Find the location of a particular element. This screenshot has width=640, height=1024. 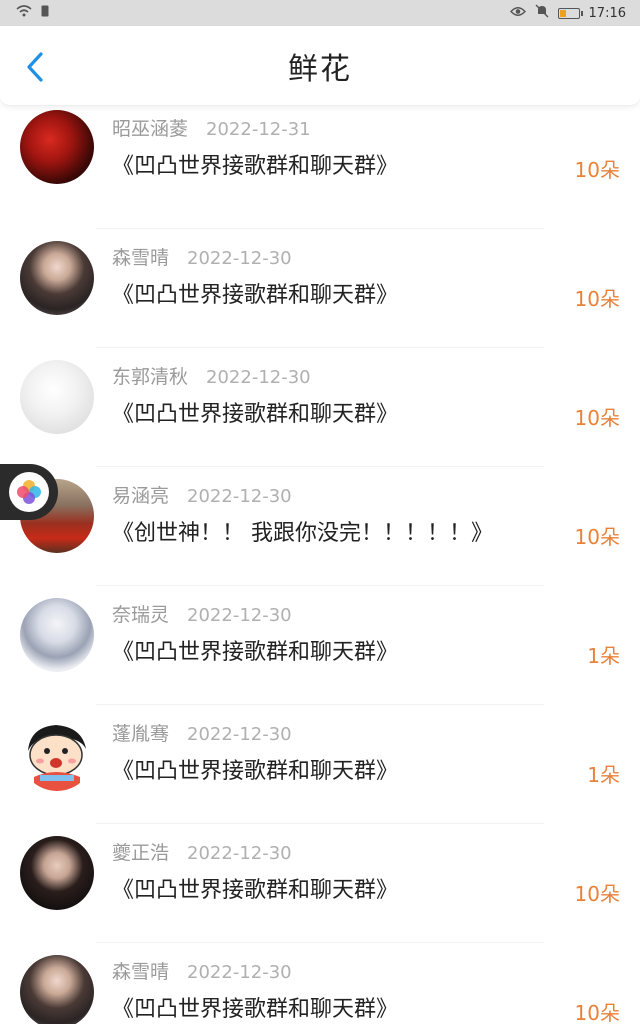

user-name: 蓬胤骞 is located at coordinates (141, 734).